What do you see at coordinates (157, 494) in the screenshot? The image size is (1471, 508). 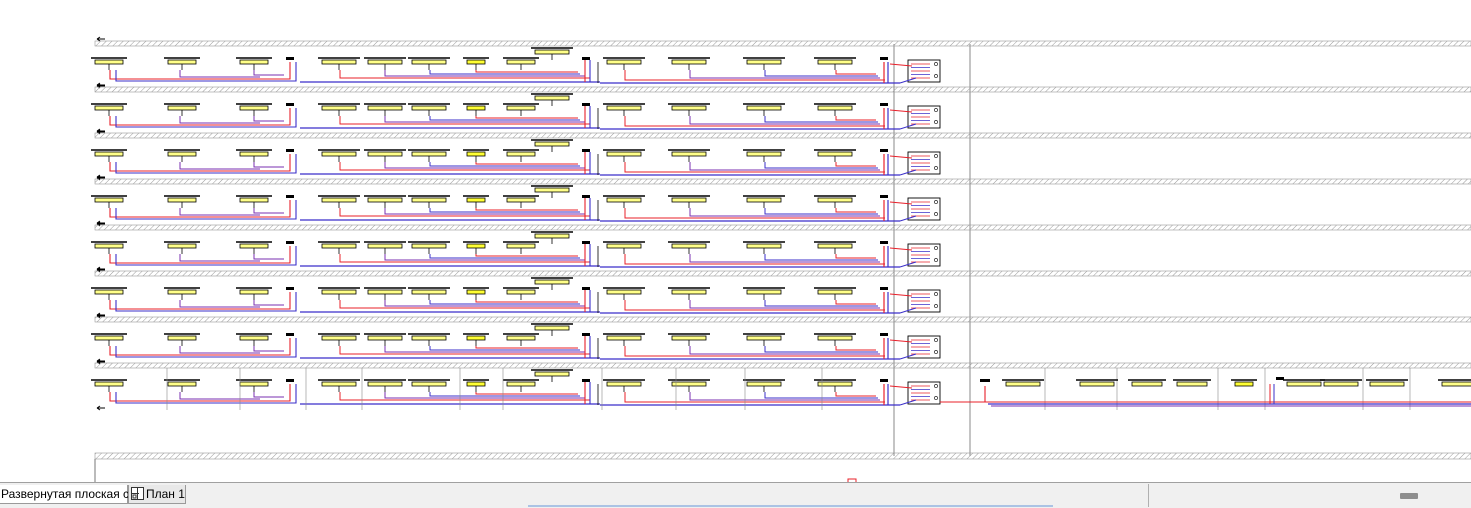 I see `tab-plan: План 1` at bounding box center [157, 494].